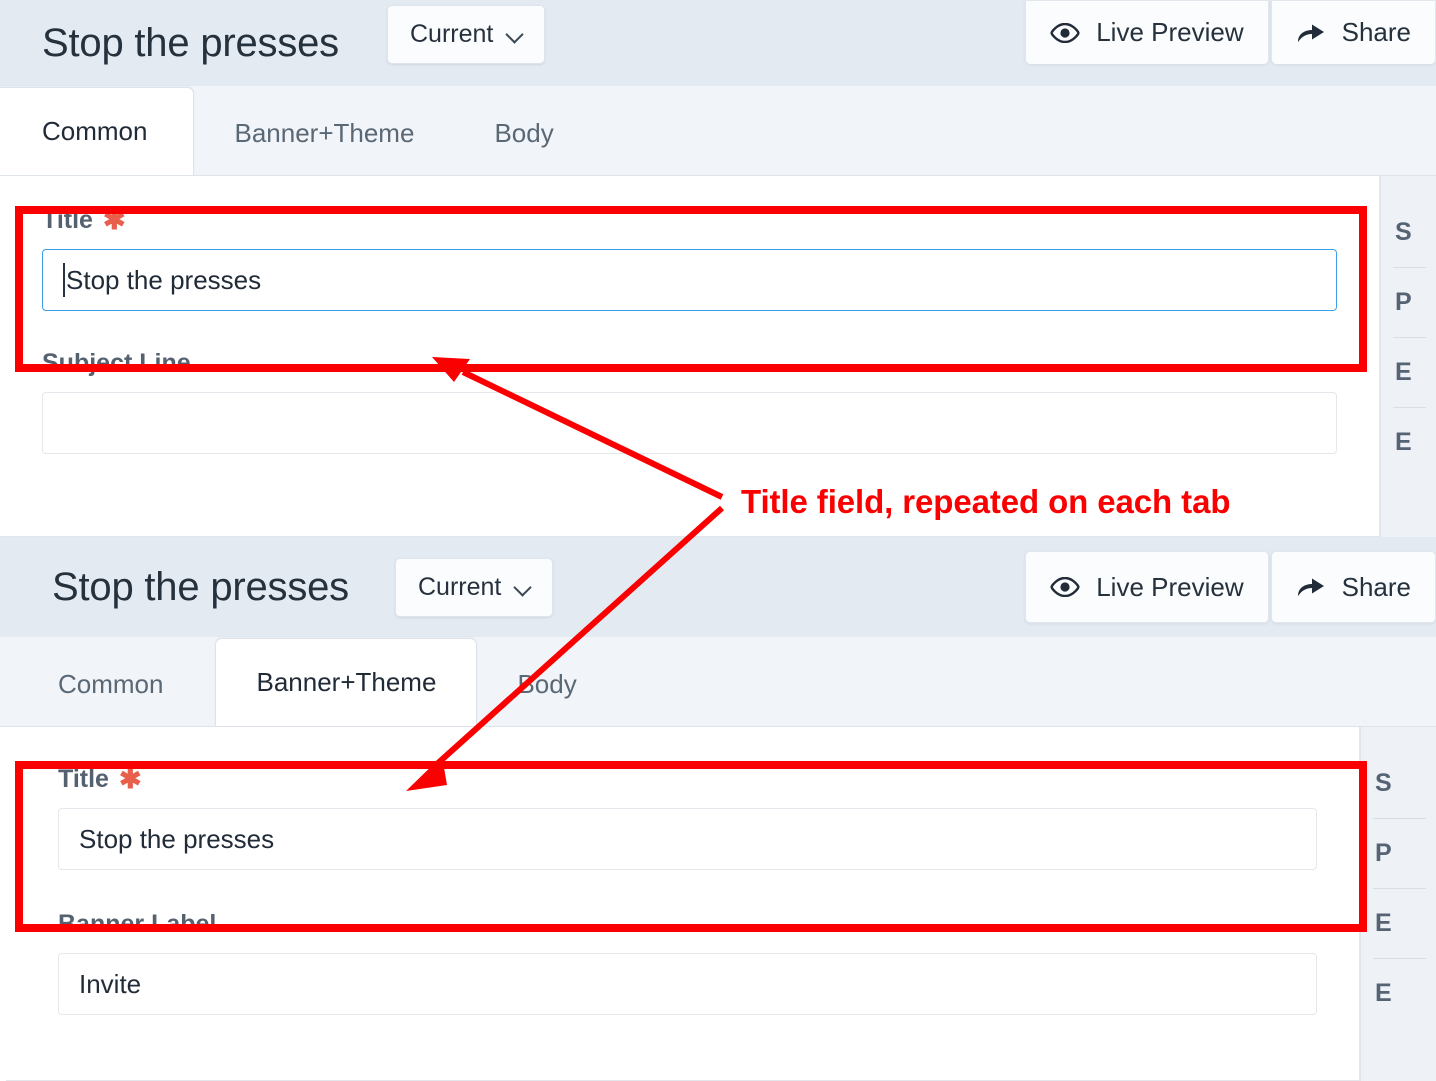 The height and width of the screenshot is (1081, 1436). I want to click on right-rail-common: S P E E, so click(1408, 356).